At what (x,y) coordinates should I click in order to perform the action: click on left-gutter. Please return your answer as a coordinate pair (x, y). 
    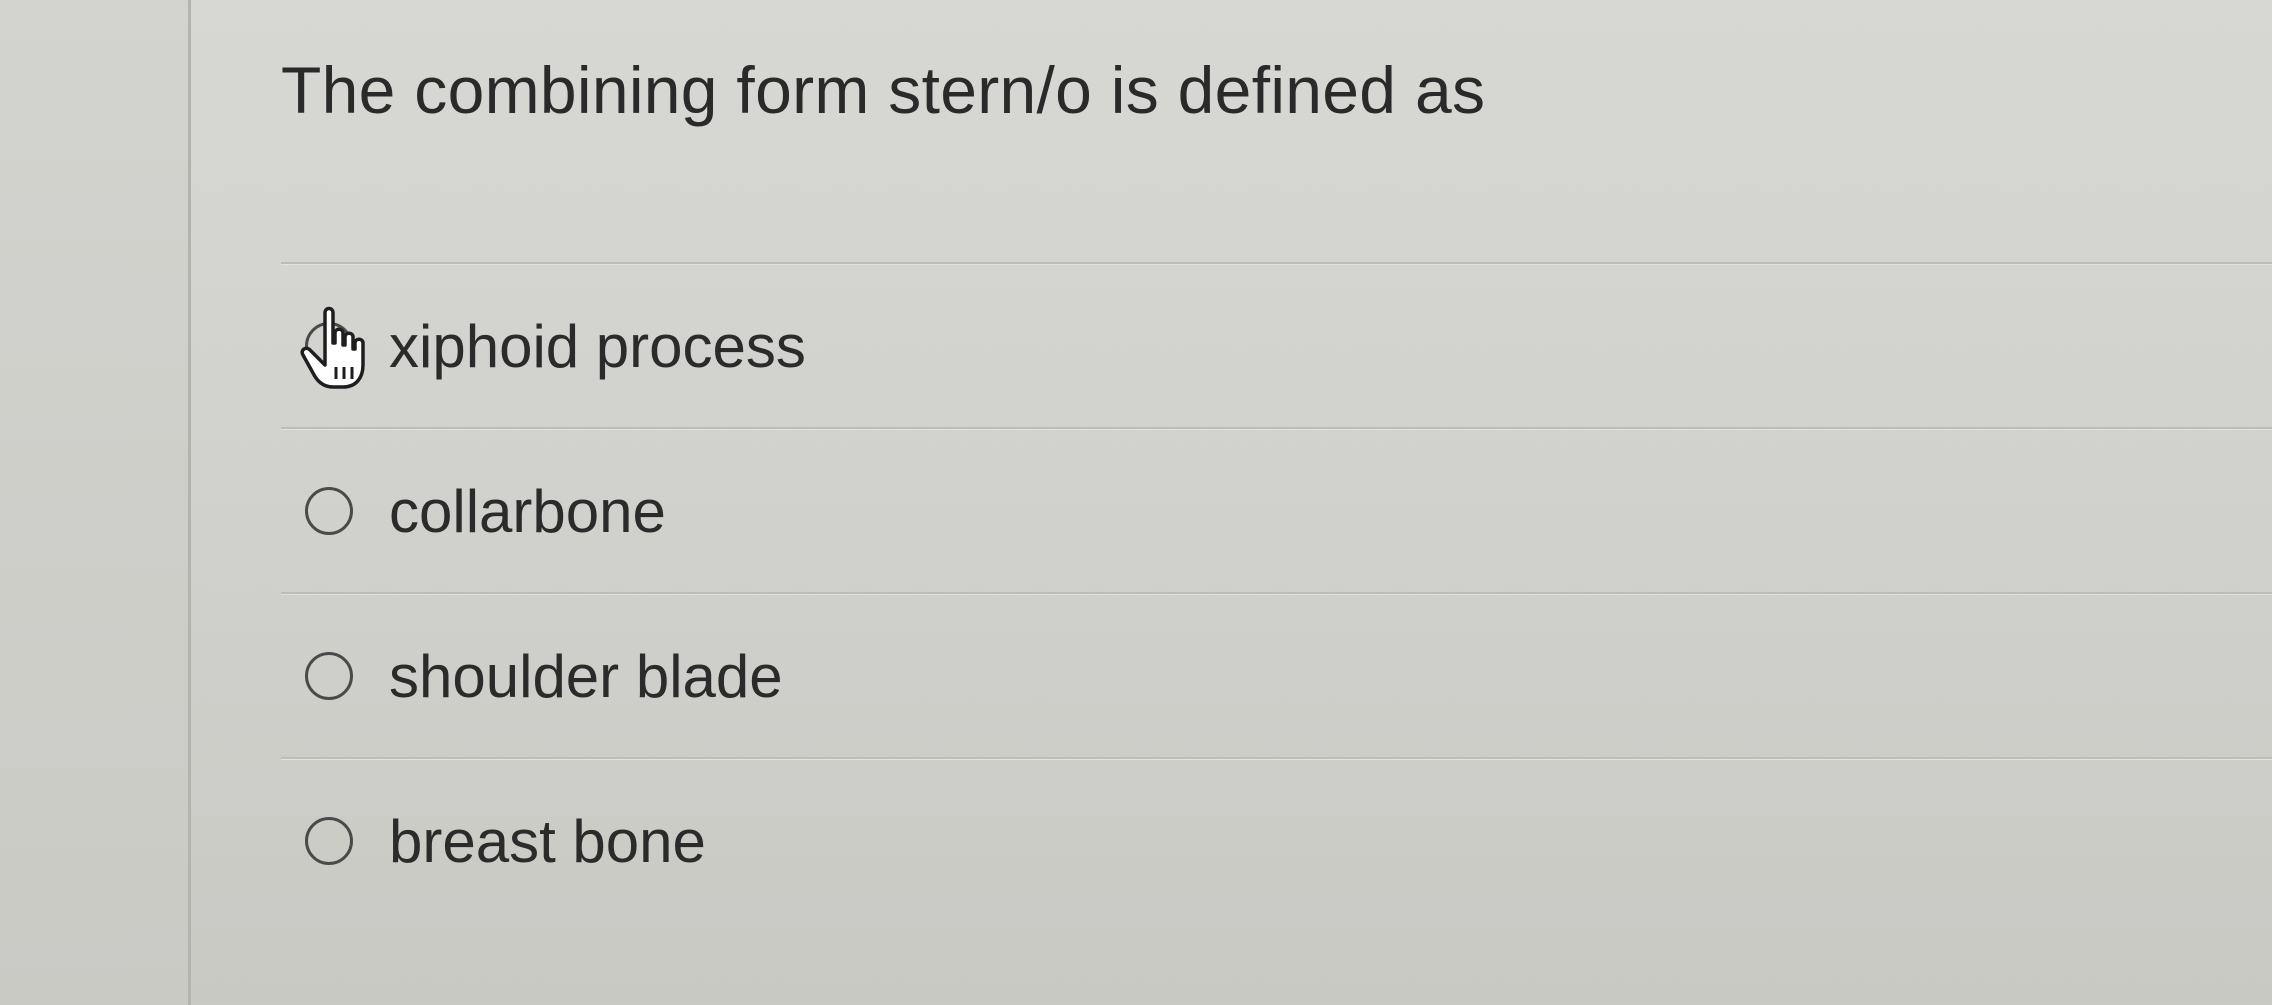
    Looking at the image, I should click on (95, 502).